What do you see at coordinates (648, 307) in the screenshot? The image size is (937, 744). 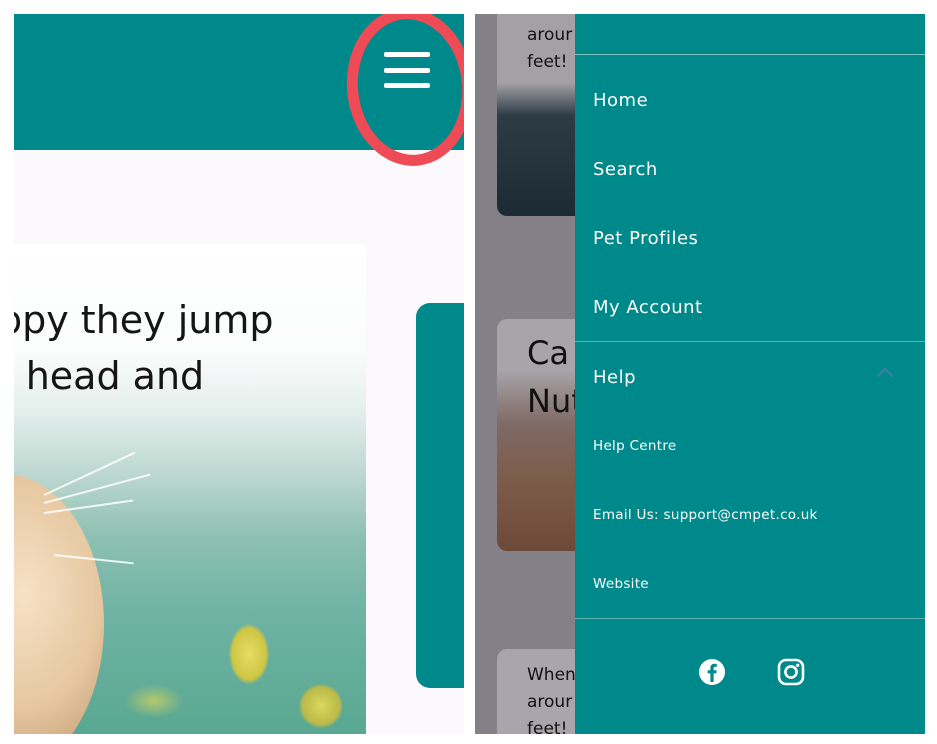 I see `menu-item-my-account: My Account` at bounding box center [648, 307].